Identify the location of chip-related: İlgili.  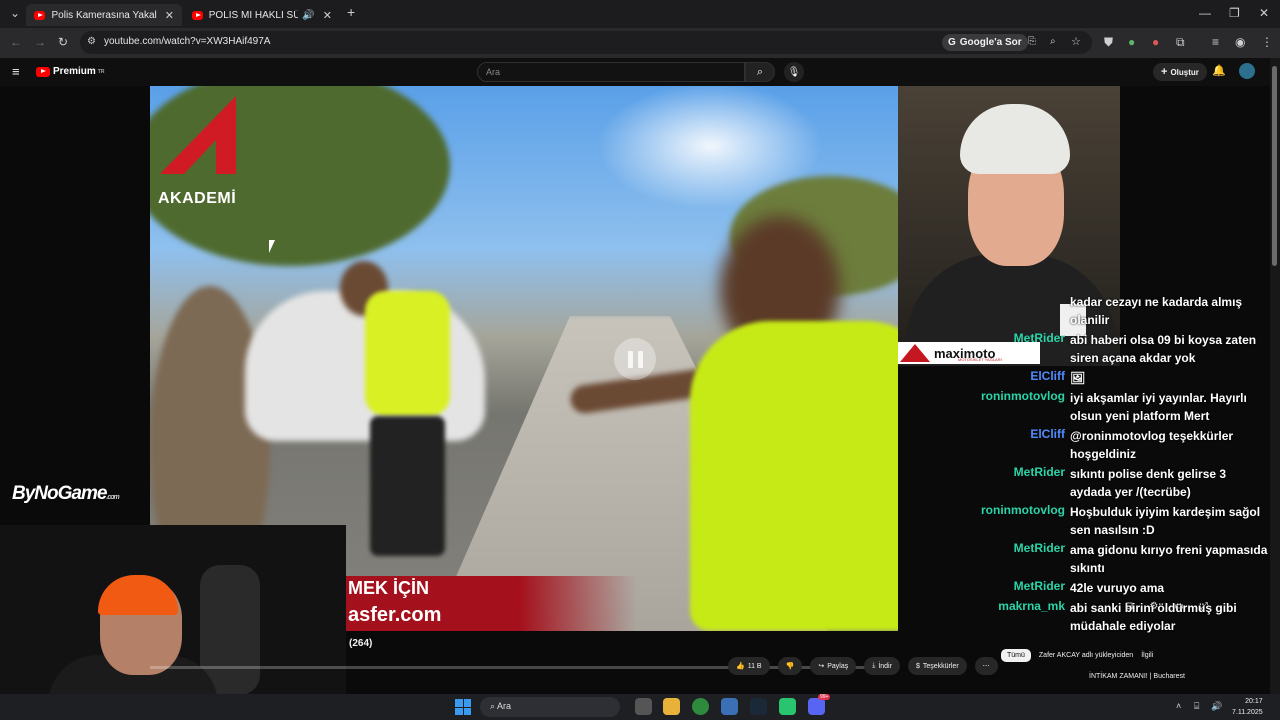
(1147, 655).